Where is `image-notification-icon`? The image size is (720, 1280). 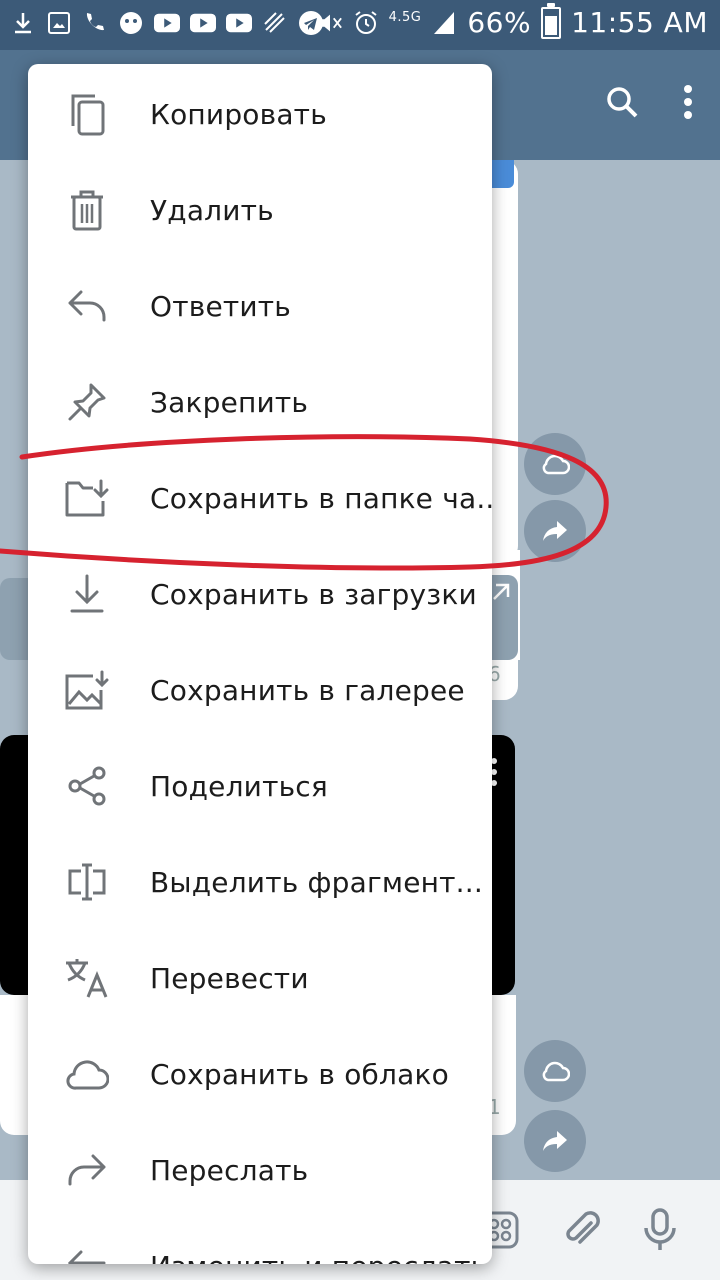
image-notification-icon is located at coordinates (59, 23).